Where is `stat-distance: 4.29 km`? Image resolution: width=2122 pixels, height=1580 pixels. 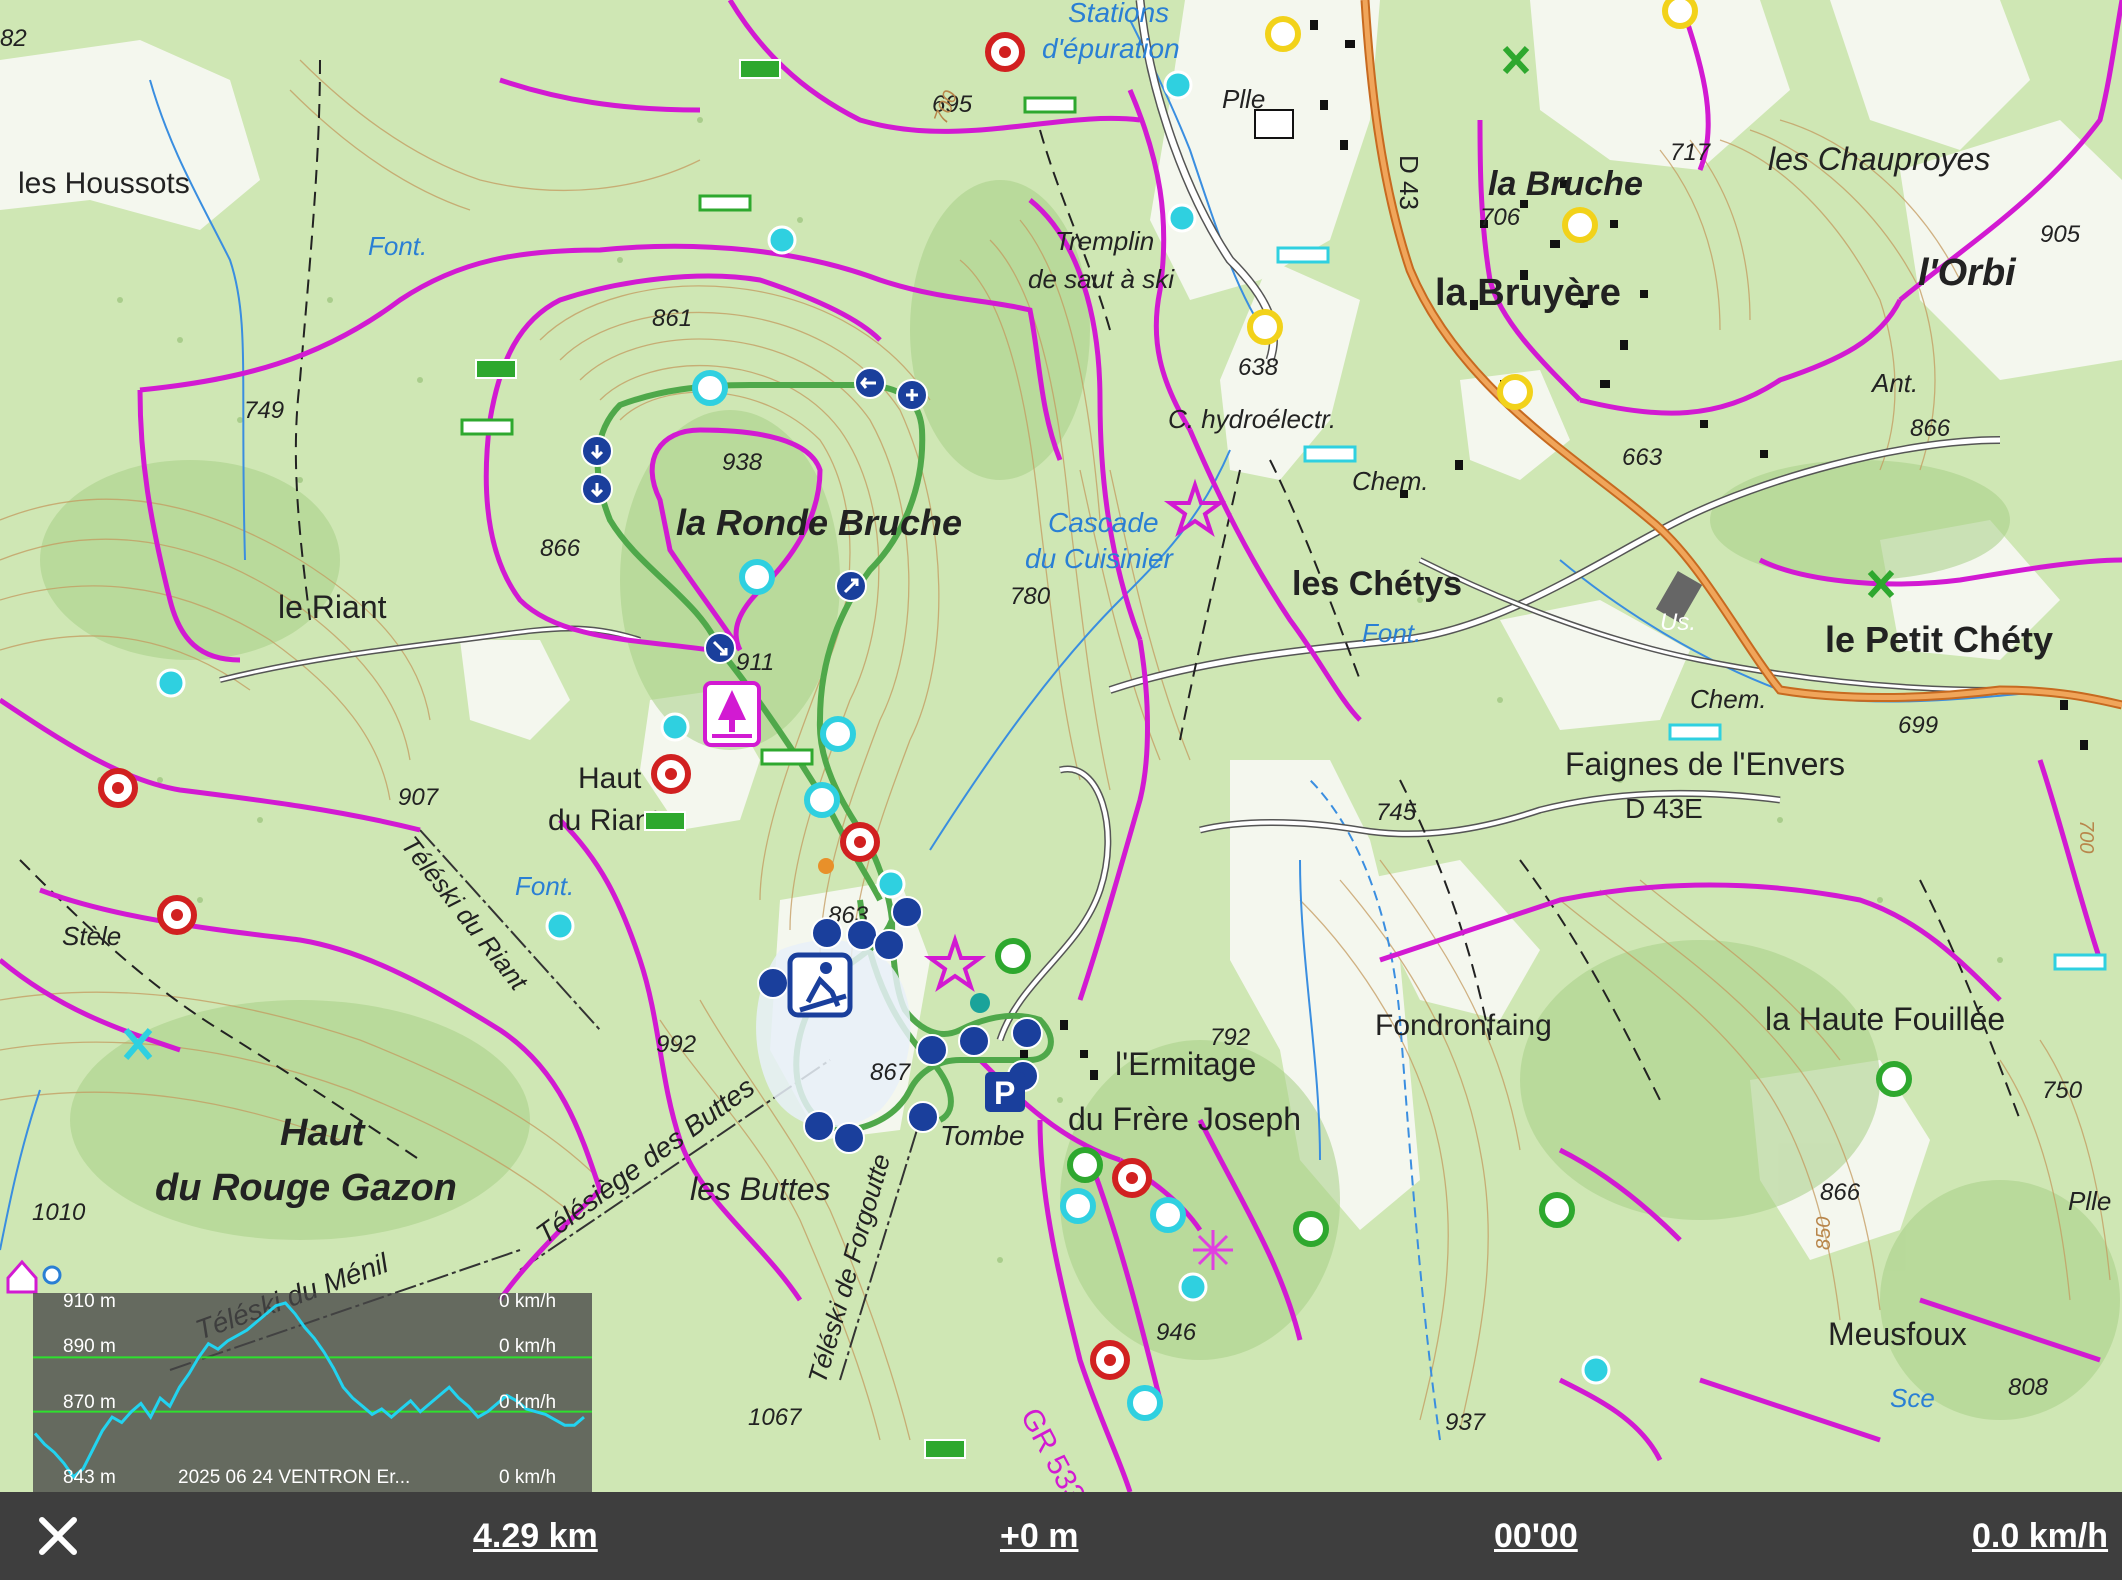
stat-distance: 4.29 km is located at coordinates (535, 1536).